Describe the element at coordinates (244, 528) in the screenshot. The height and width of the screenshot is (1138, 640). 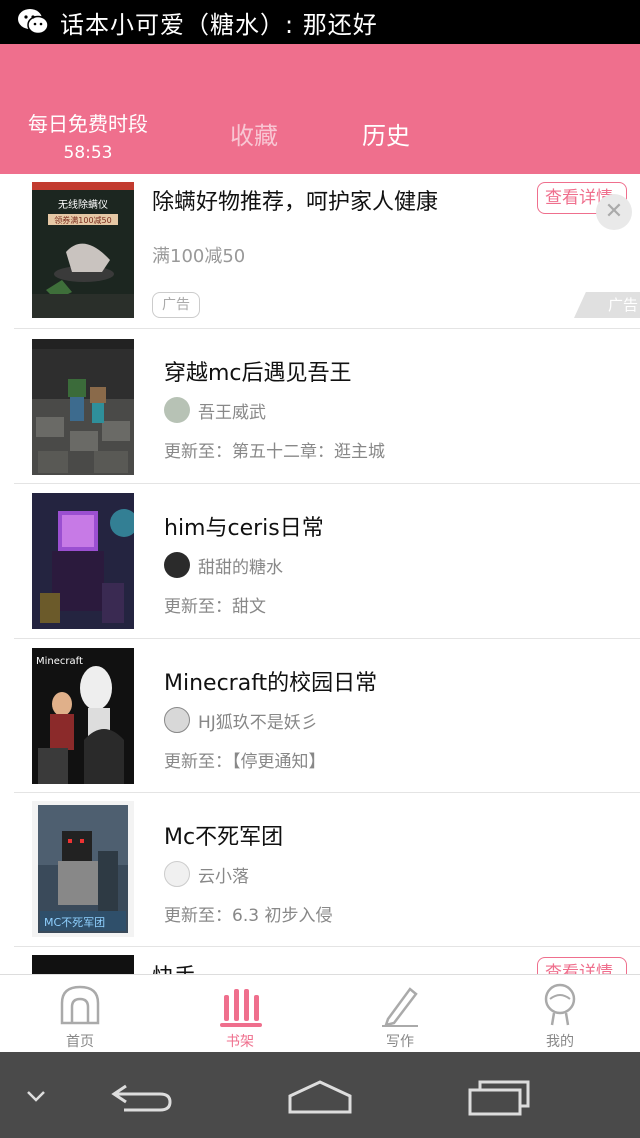
I see `book-title: him与ceris日常` at that location.